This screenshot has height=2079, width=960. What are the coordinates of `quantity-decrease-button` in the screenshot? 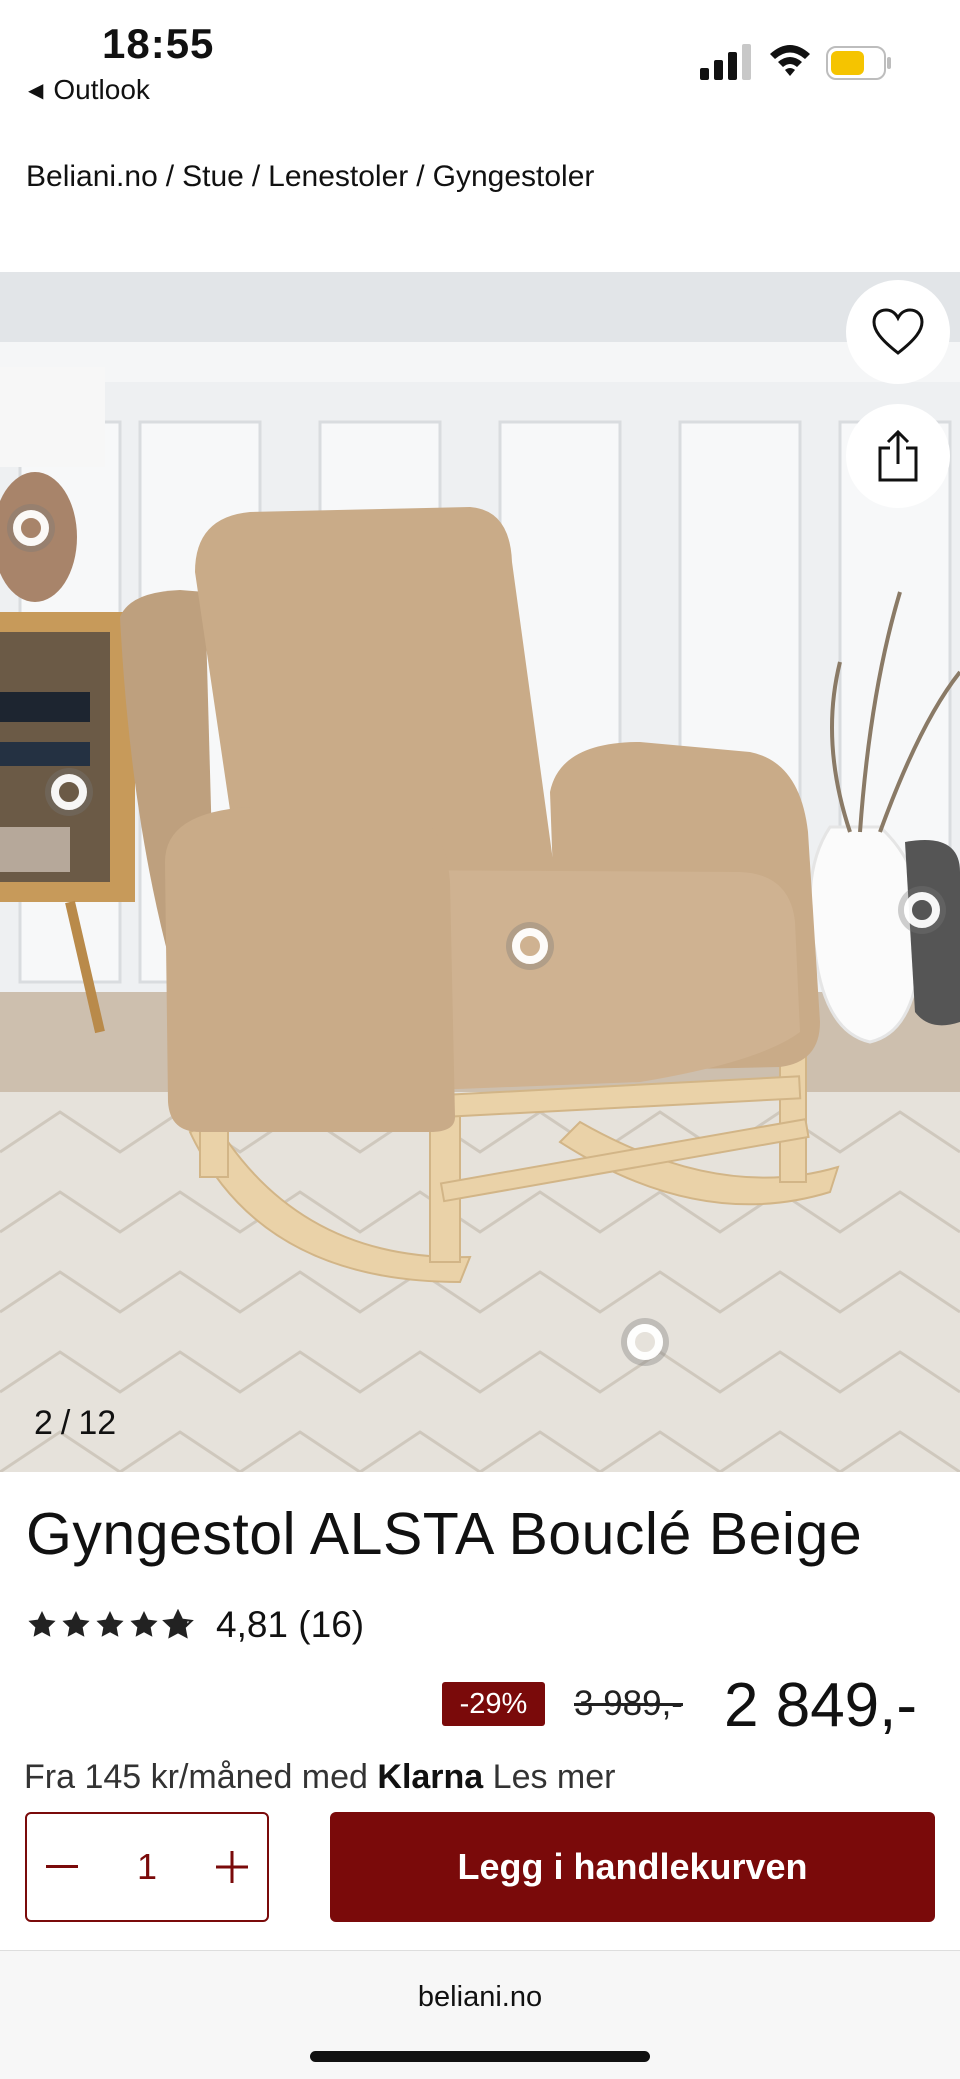 It's located at (62, 1867).